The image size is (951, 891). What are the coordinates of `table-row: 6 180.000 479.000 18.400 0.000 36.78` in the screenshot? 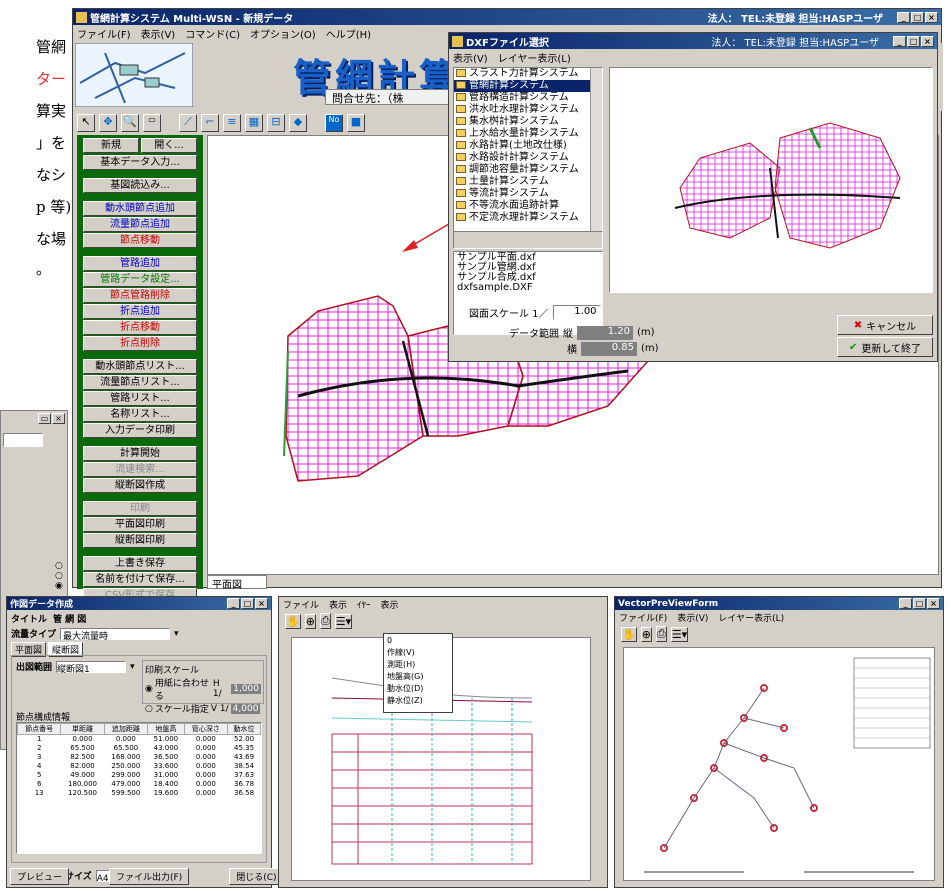 It's located at (139, 784).